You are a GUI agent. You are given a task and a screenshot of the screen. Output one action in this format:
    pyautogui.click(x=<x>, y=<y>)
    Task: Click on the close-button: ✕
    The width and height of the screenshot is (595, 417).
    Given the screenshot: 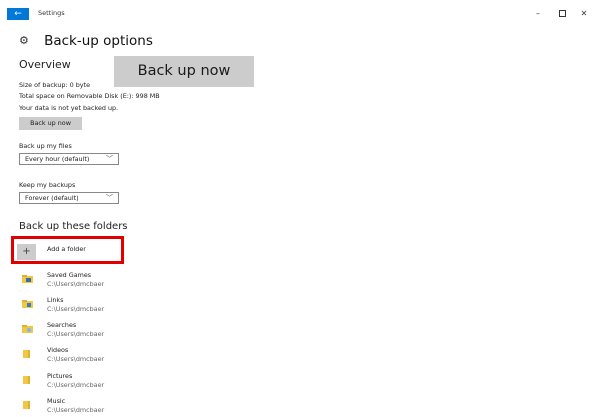 What is the action you would take?
    pyautogui.click(x=584, y=14)
    